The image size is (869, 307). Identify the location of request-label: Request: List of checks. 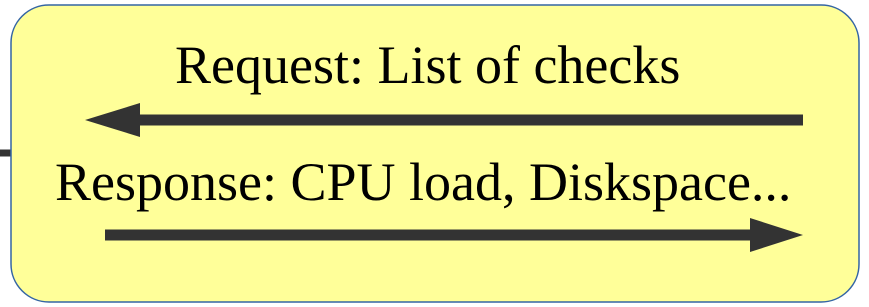
(428, 65).